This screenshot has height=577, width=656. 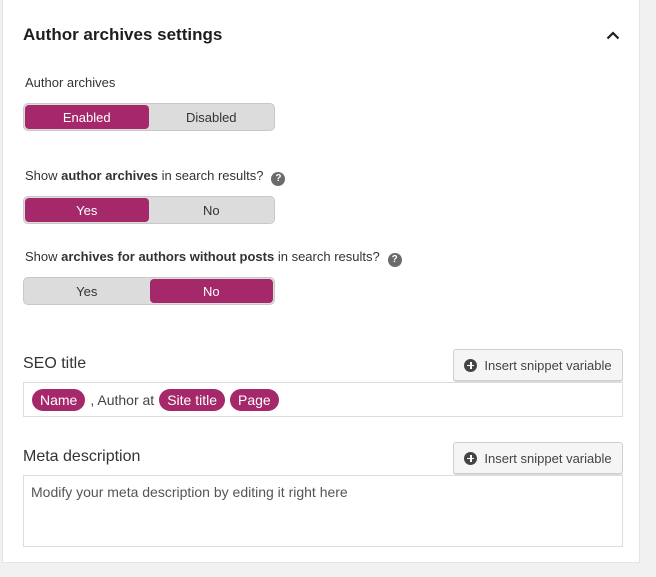 I want to click on meta-description-label: Meta description, so click(x=82, y=456).